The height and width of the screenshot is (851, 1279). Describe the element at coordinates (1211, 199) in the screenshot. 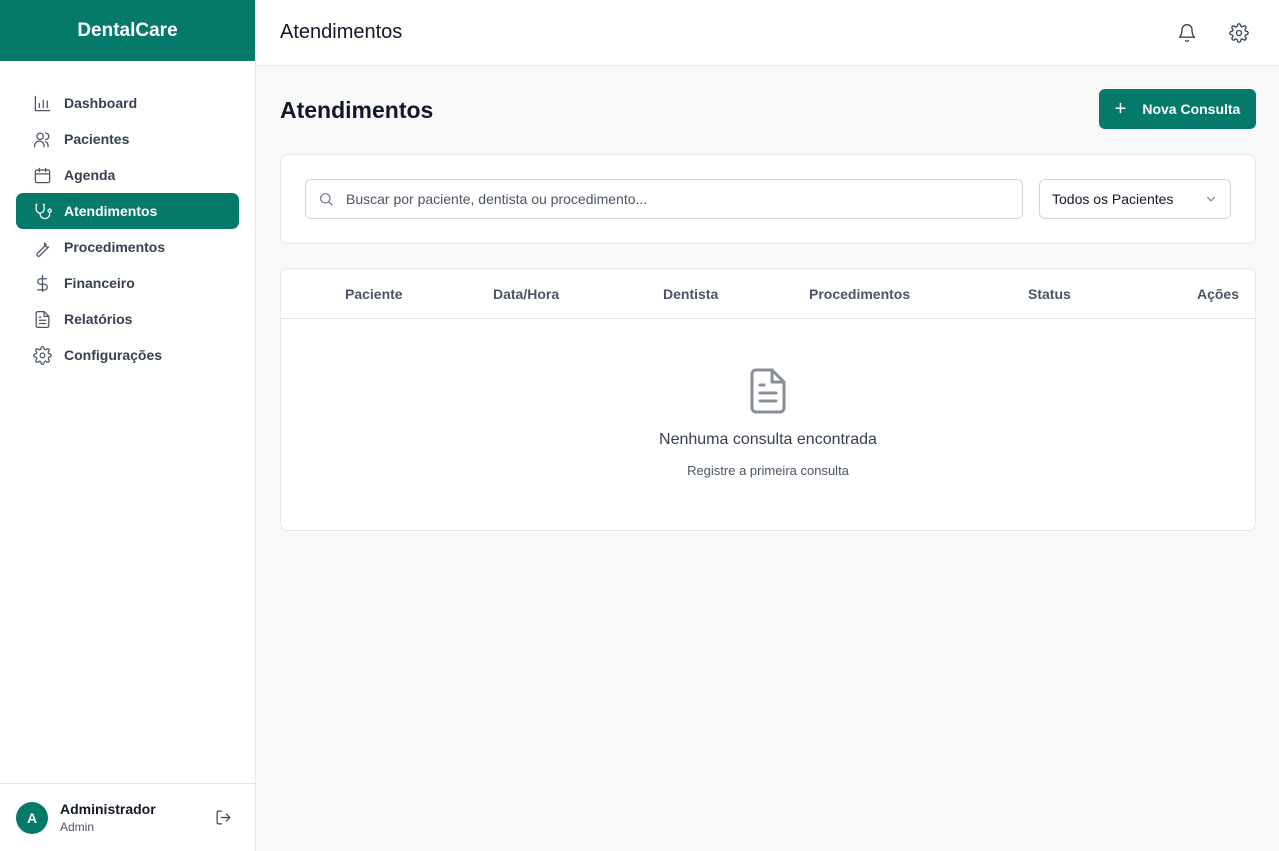

I see `chevron-down-icon` at that location.